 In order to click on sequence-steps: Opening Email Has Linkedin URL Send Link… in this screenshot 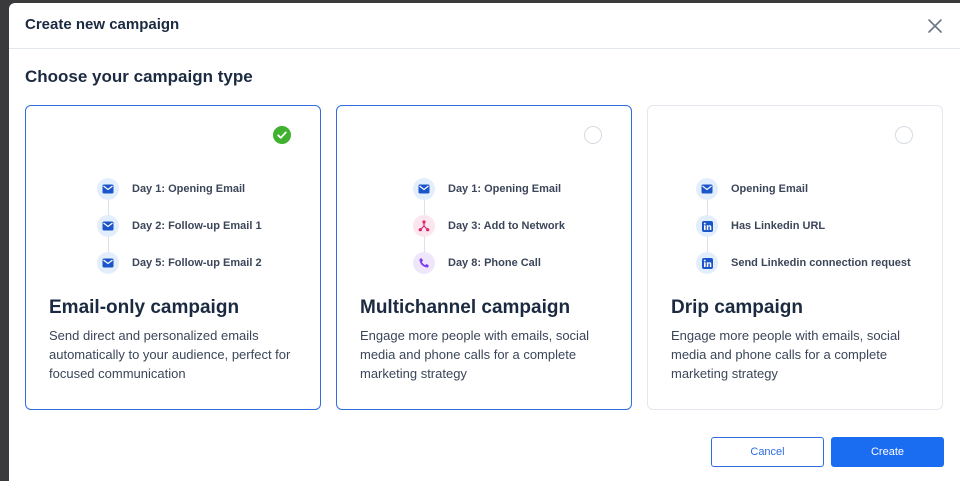, I will do `click(795, 224)`.